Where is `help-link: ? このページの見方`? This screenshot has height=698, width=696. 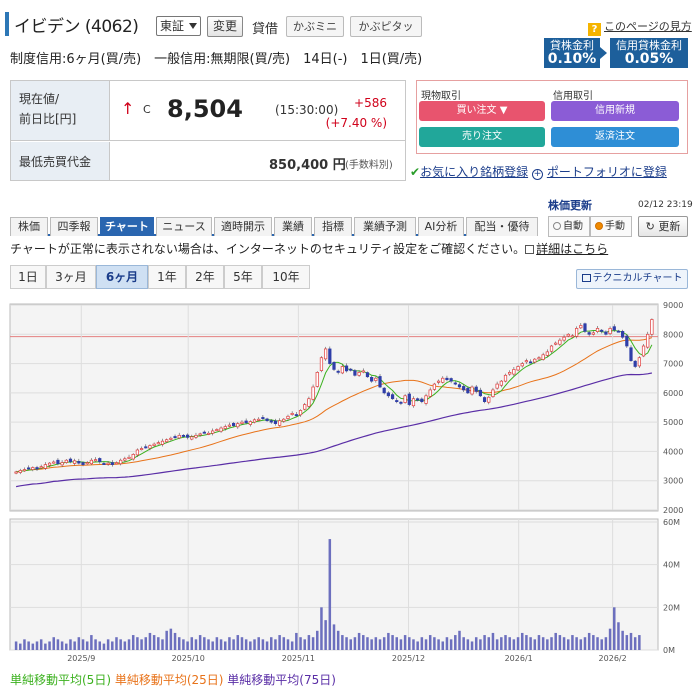 help-link: ? このページの見方 is located at coordinates (640, 27).